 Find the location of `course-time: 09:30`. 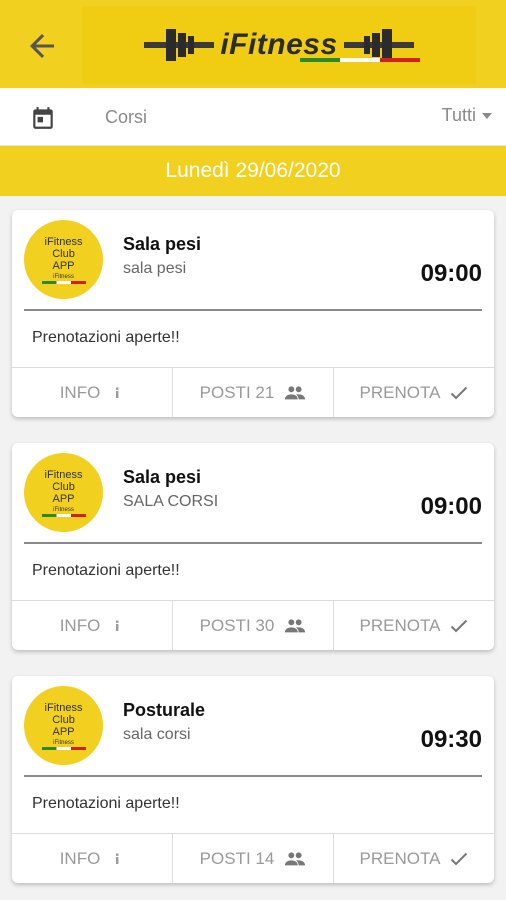

course-time: 09:30 is located at coordinates (451, 739).